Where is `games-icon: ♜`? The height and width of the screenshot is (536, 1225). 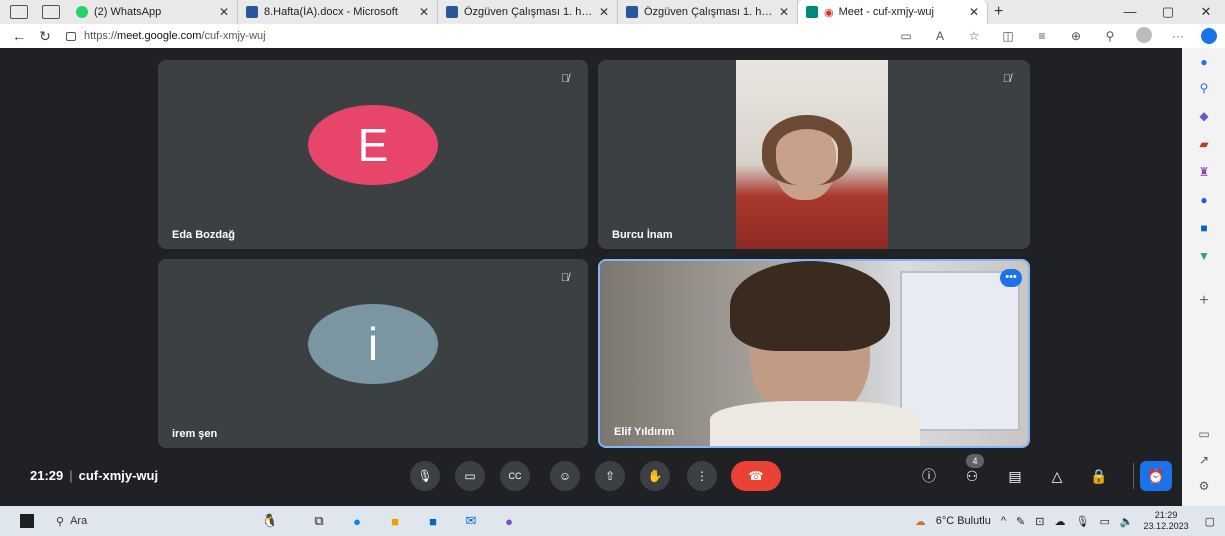
games-icon: ♜ is located at coordinates (1204, 172).